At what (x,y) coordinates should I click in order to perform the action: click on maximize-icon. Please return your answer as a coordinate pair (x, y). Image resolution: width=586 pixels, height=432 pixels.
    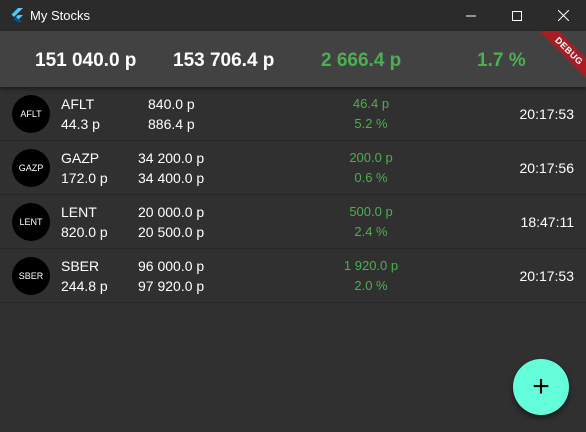
    Looking at the image, I should click on (517, 15).